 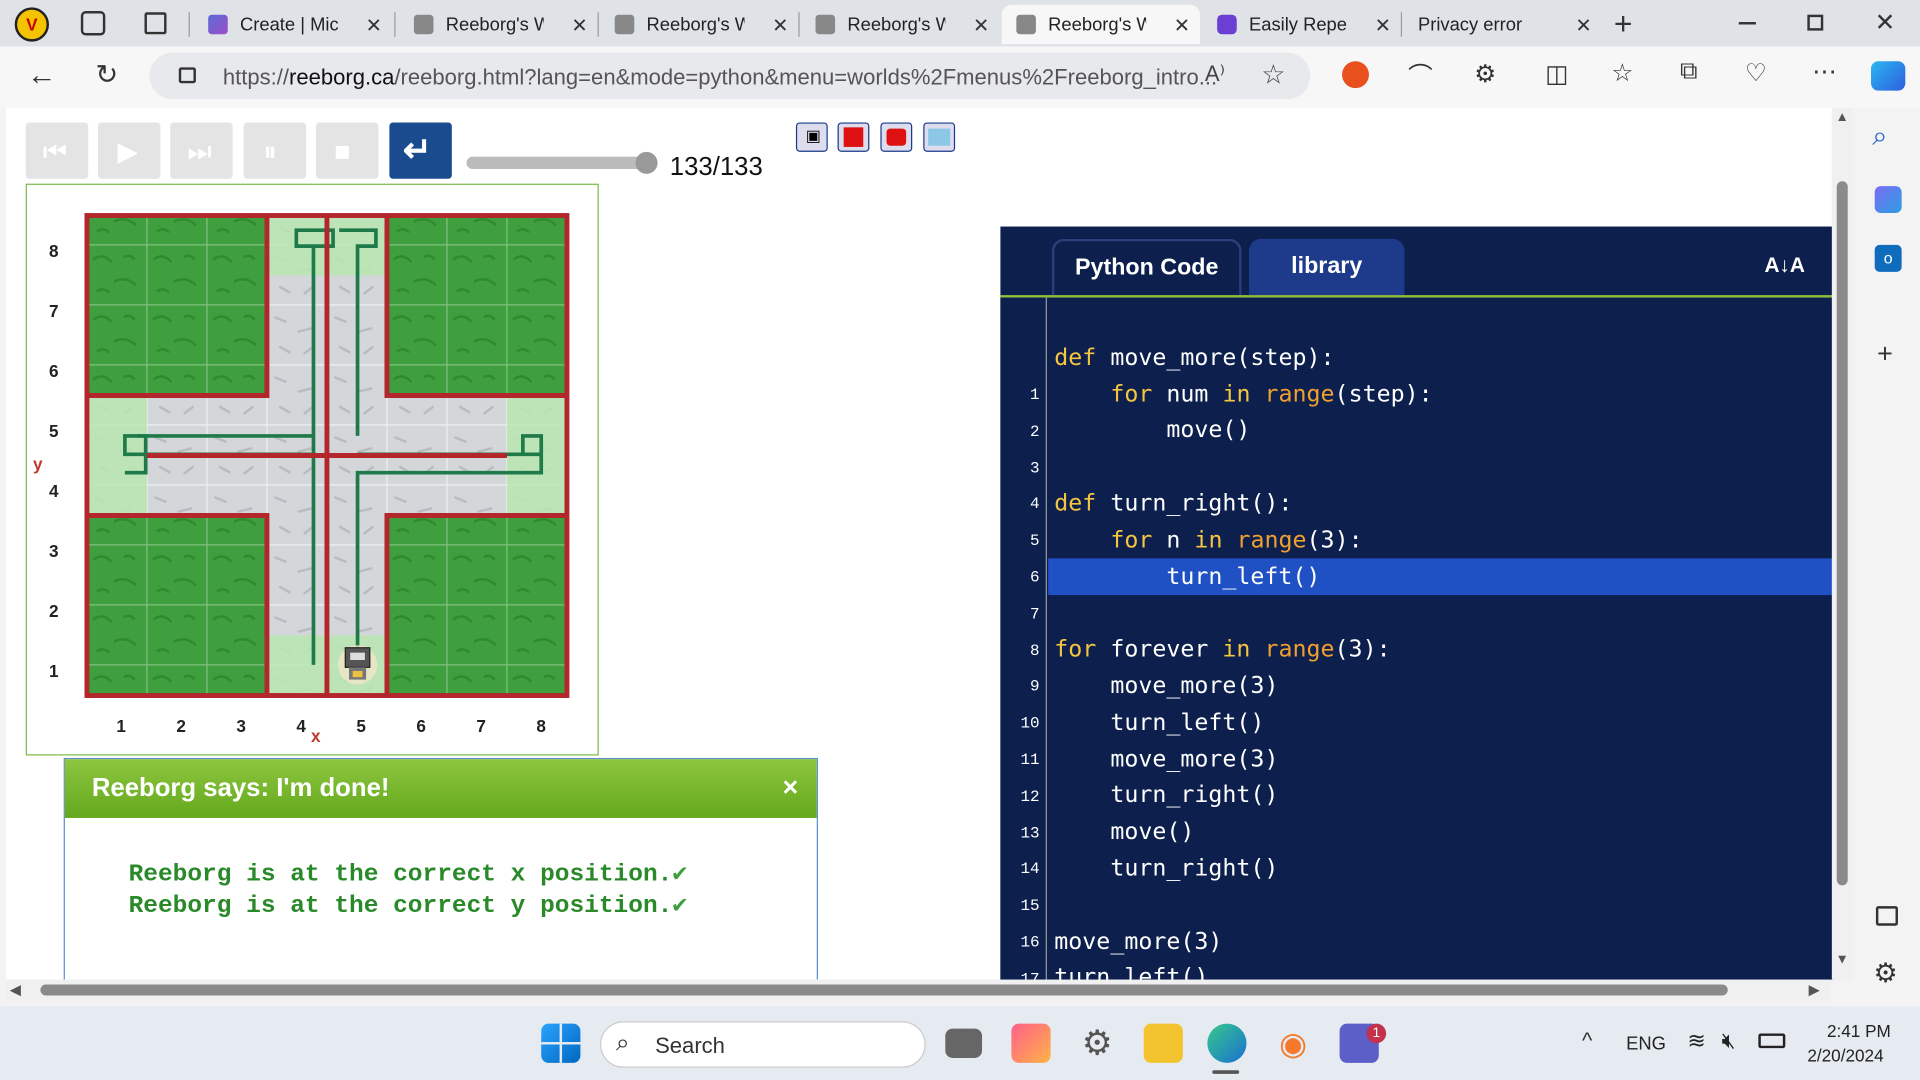 I want to click on settings-gear-icon: ⚙, so click(x=1097, y=1043).